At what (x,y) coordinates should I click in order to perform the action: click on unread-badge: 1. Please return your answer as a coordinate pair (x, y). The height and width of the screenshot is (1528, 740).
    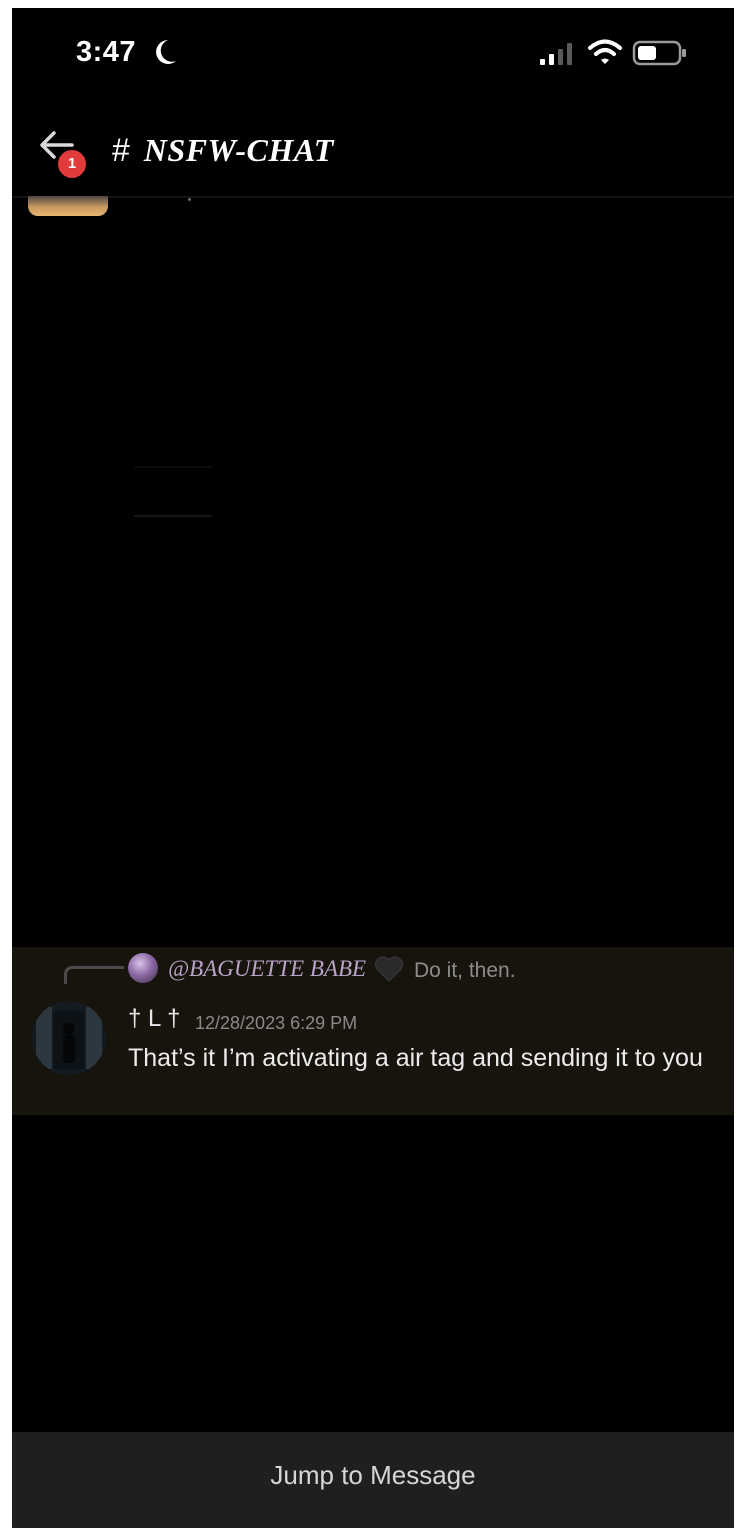
    Looking at the image, I should click on (72, 164).